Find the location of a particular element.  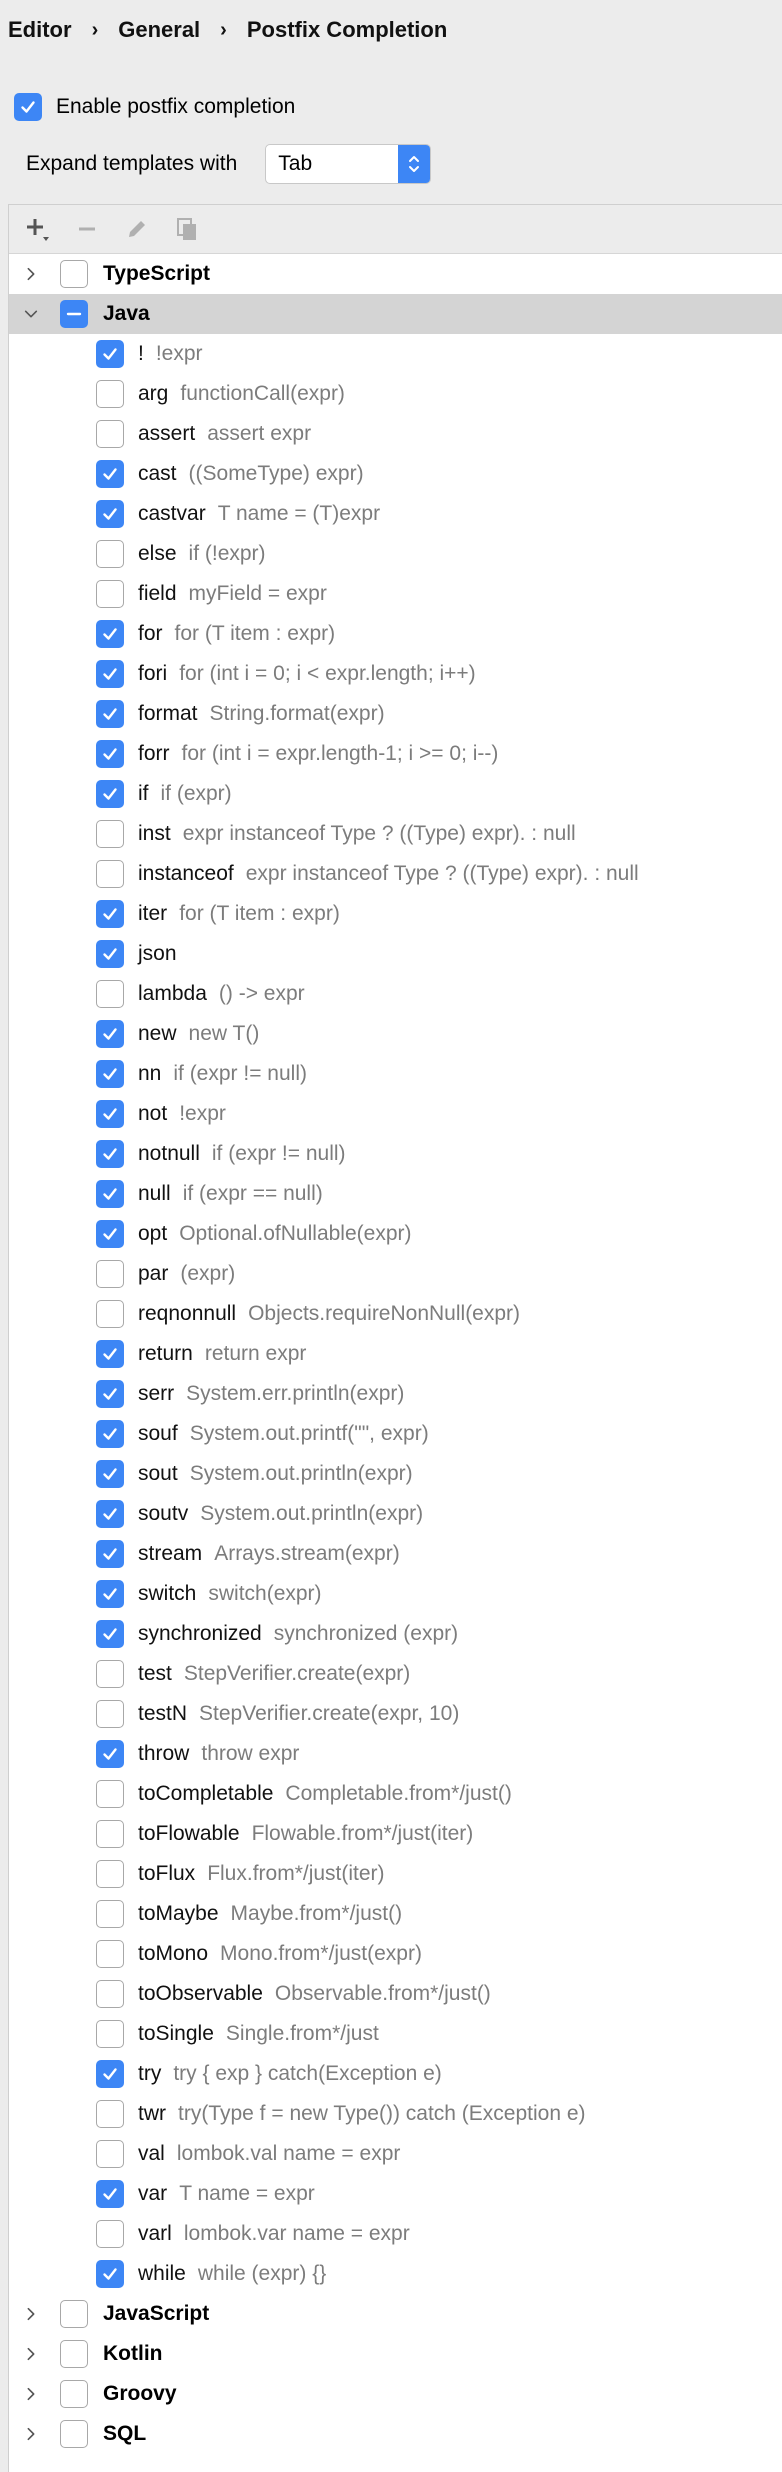

template-row: field myField = expr is located at coordinates (395, 594).